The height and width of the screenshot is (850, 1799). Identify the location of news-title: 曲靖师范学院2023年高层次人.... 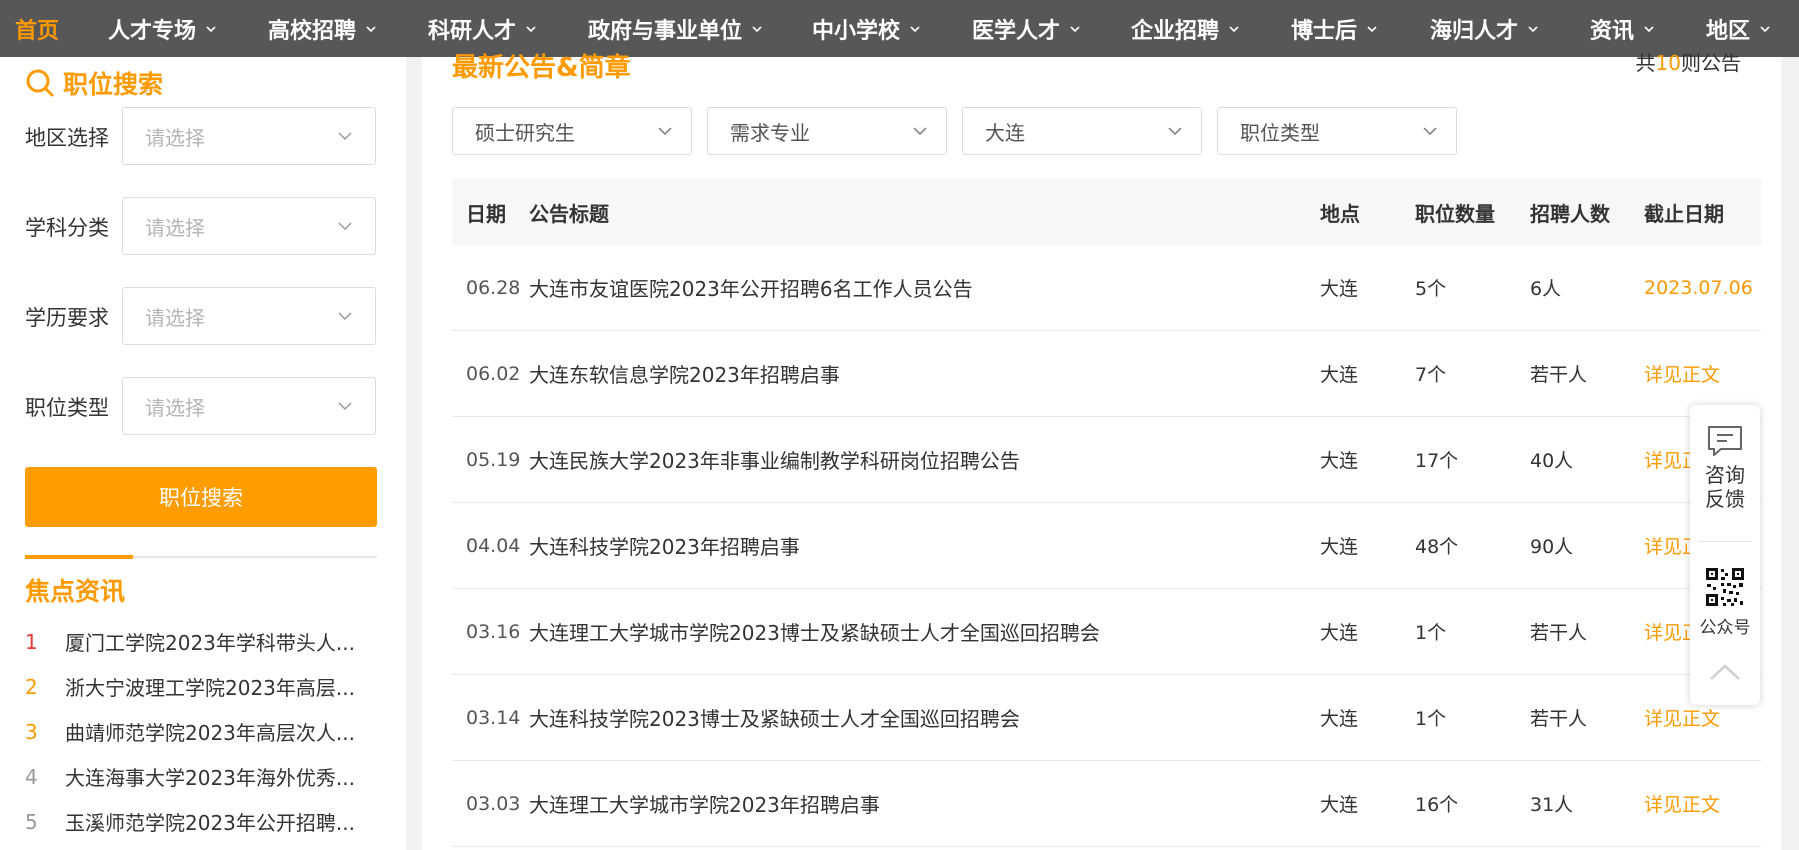
(220, 731).